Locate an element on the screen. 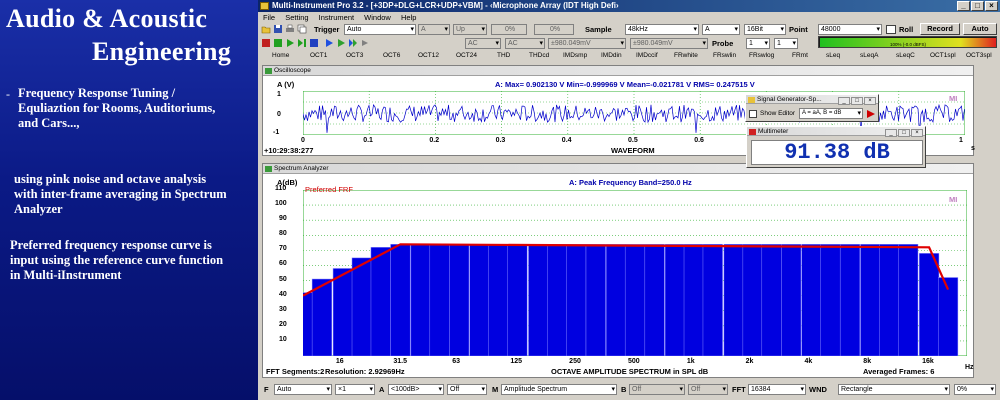  probe-b-select: 1 is located at coordinates (786, 43).